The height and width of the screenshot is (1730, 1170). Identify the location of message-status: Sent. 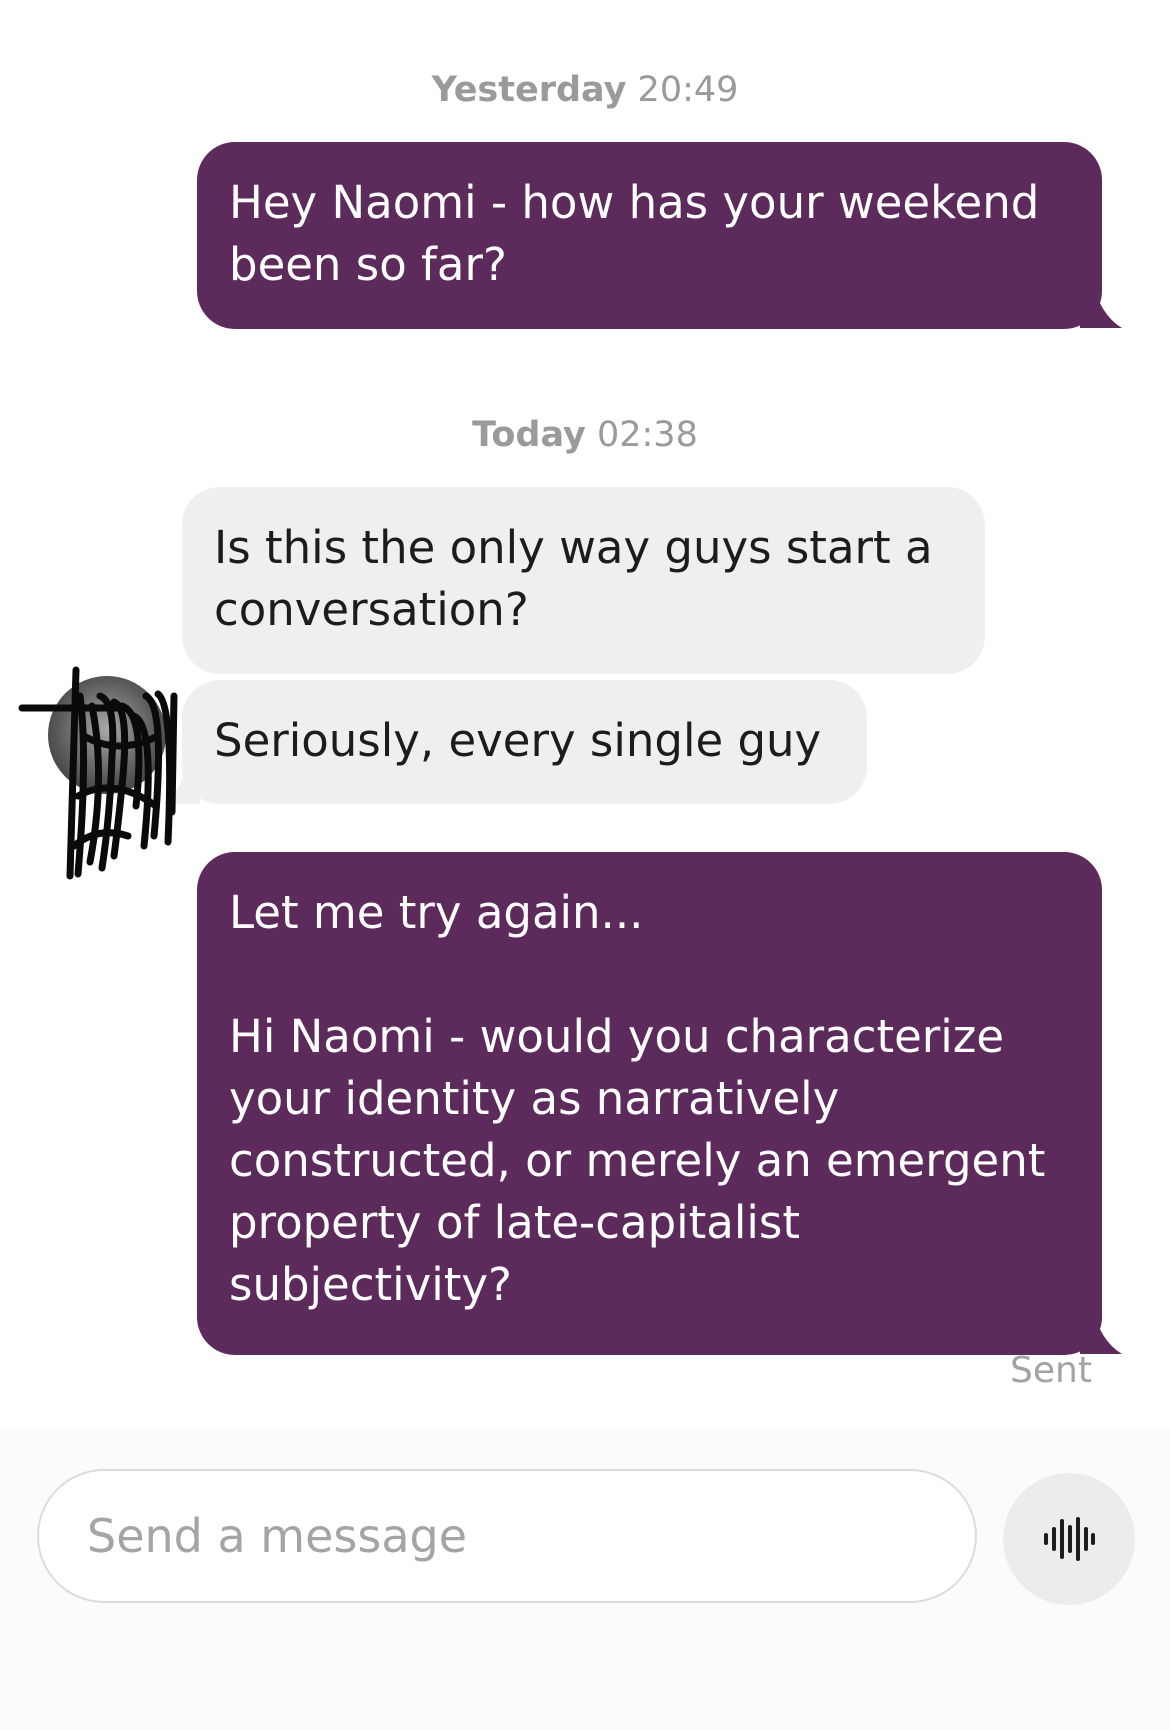
(1051, 1370).